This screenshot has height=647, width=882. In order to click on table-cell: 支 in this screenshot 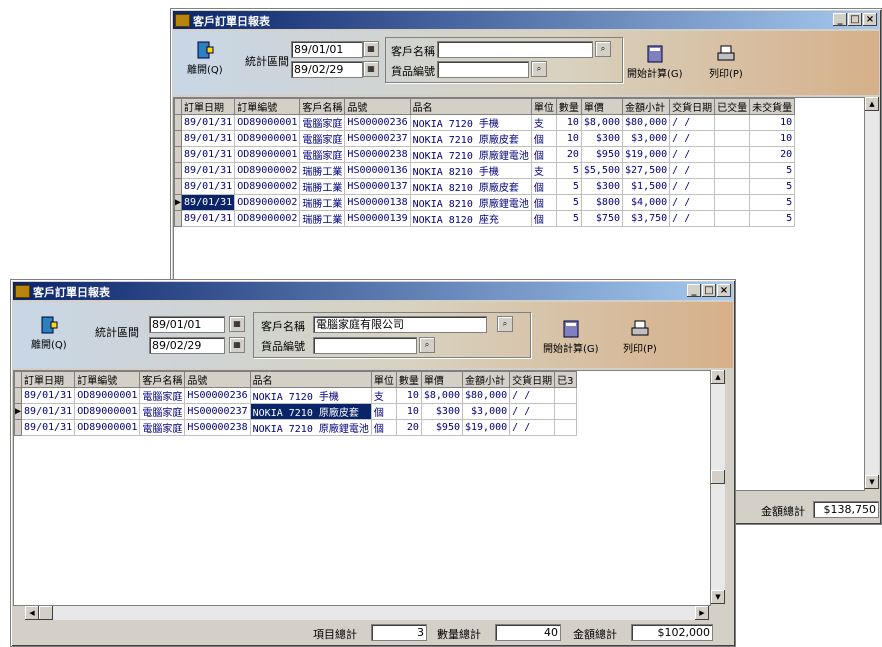, I will do `click(383, 395)`.